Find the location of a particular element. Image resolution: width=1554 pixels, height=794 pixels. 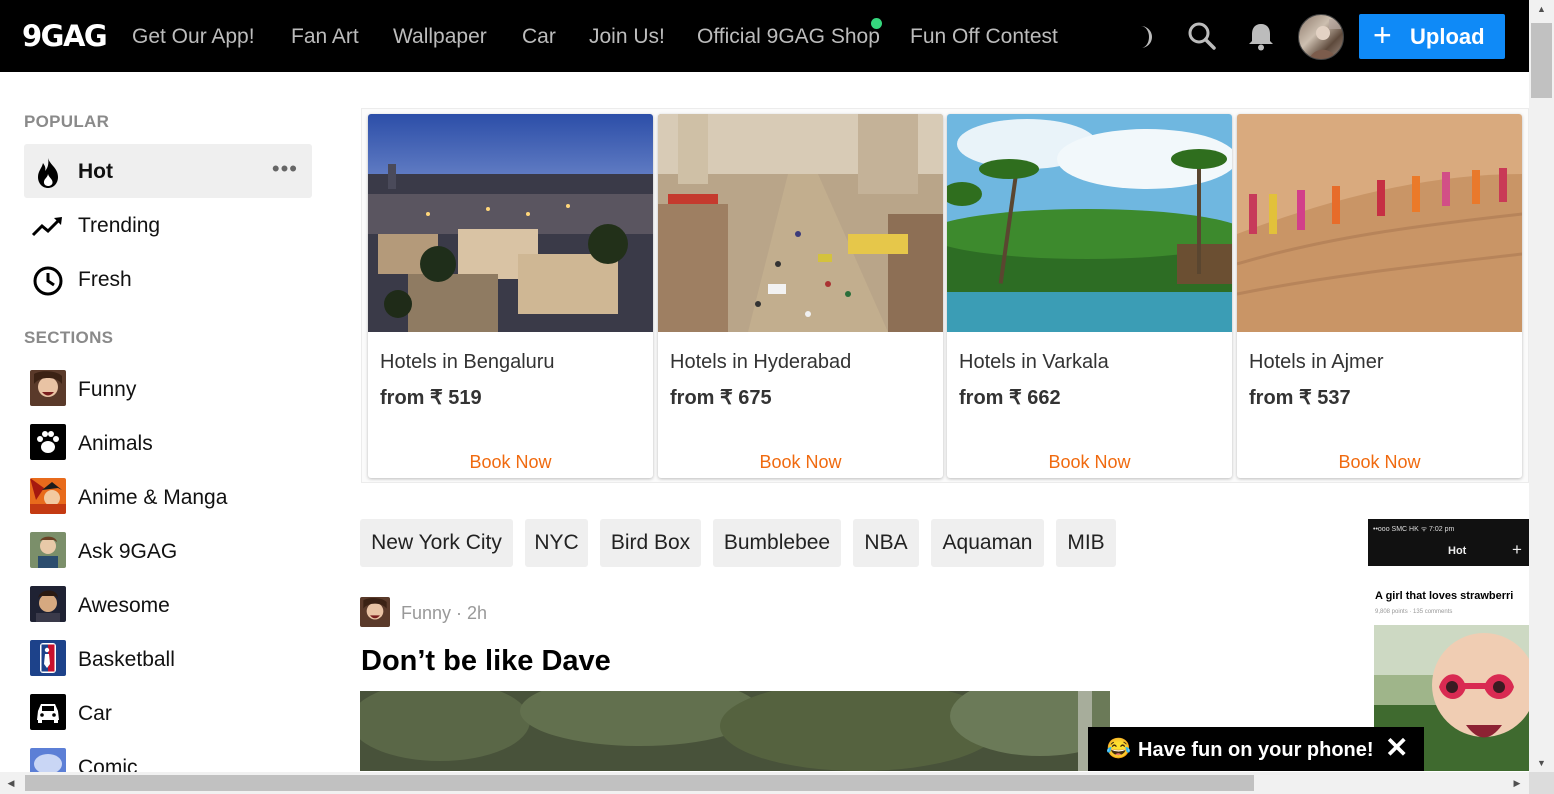

funny-section-icon is located at coordinates (48, 388).